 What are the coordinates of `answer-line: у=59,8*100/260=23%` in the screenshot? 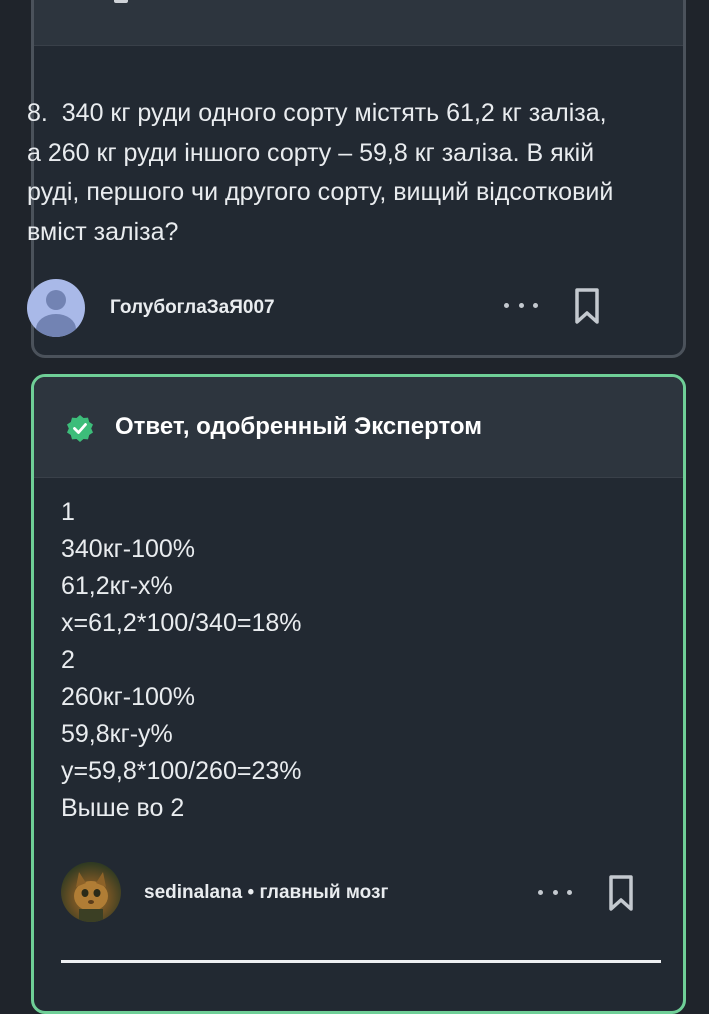 It's located at (181, 771).